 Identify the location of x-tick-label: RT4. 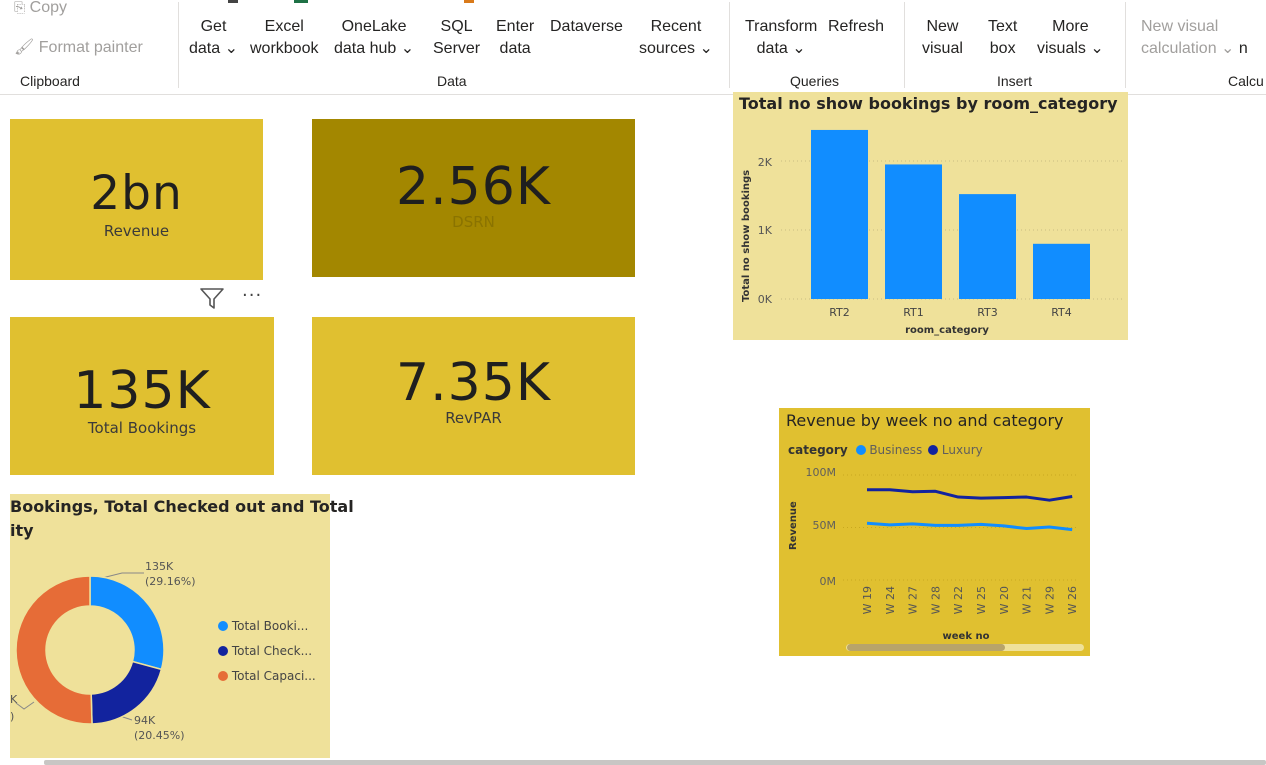
(1061, 312).